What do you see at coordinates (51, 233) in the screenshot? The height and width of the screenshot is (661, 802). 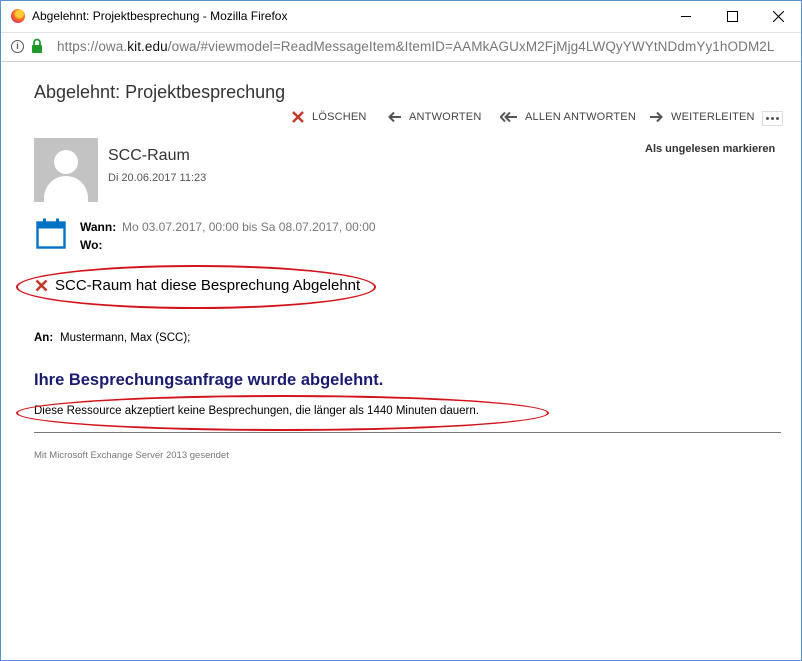 I see `calendar-icon` at bounding box center [51, 233].